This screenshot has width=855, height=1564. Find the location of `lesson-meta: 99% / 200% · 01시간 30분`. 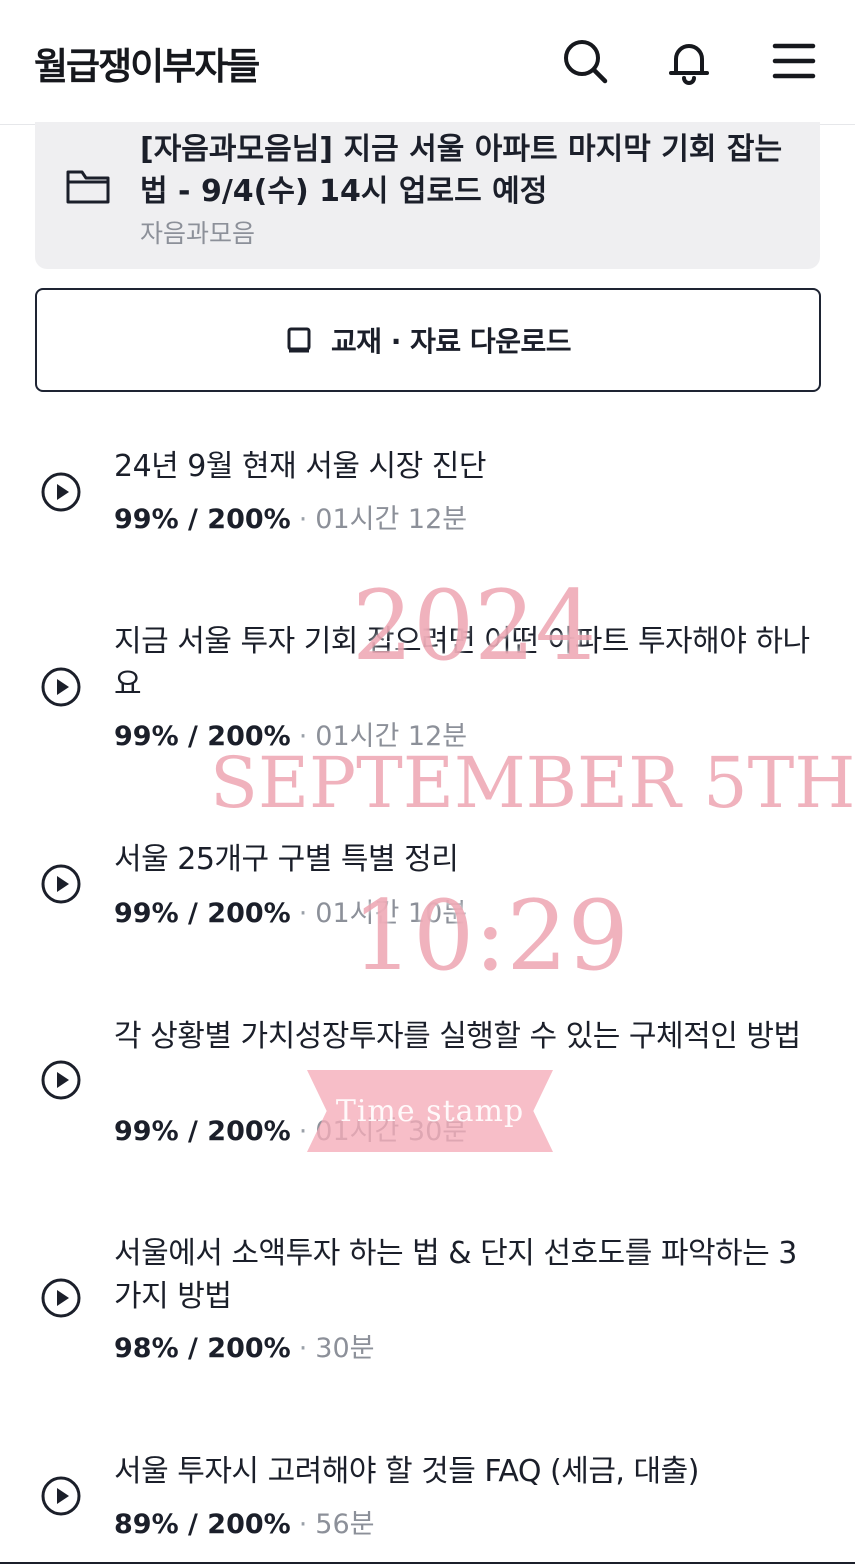

lesson-meta: 99% / 200% · 01시간 30분 is located at coordinates (290, 1128).